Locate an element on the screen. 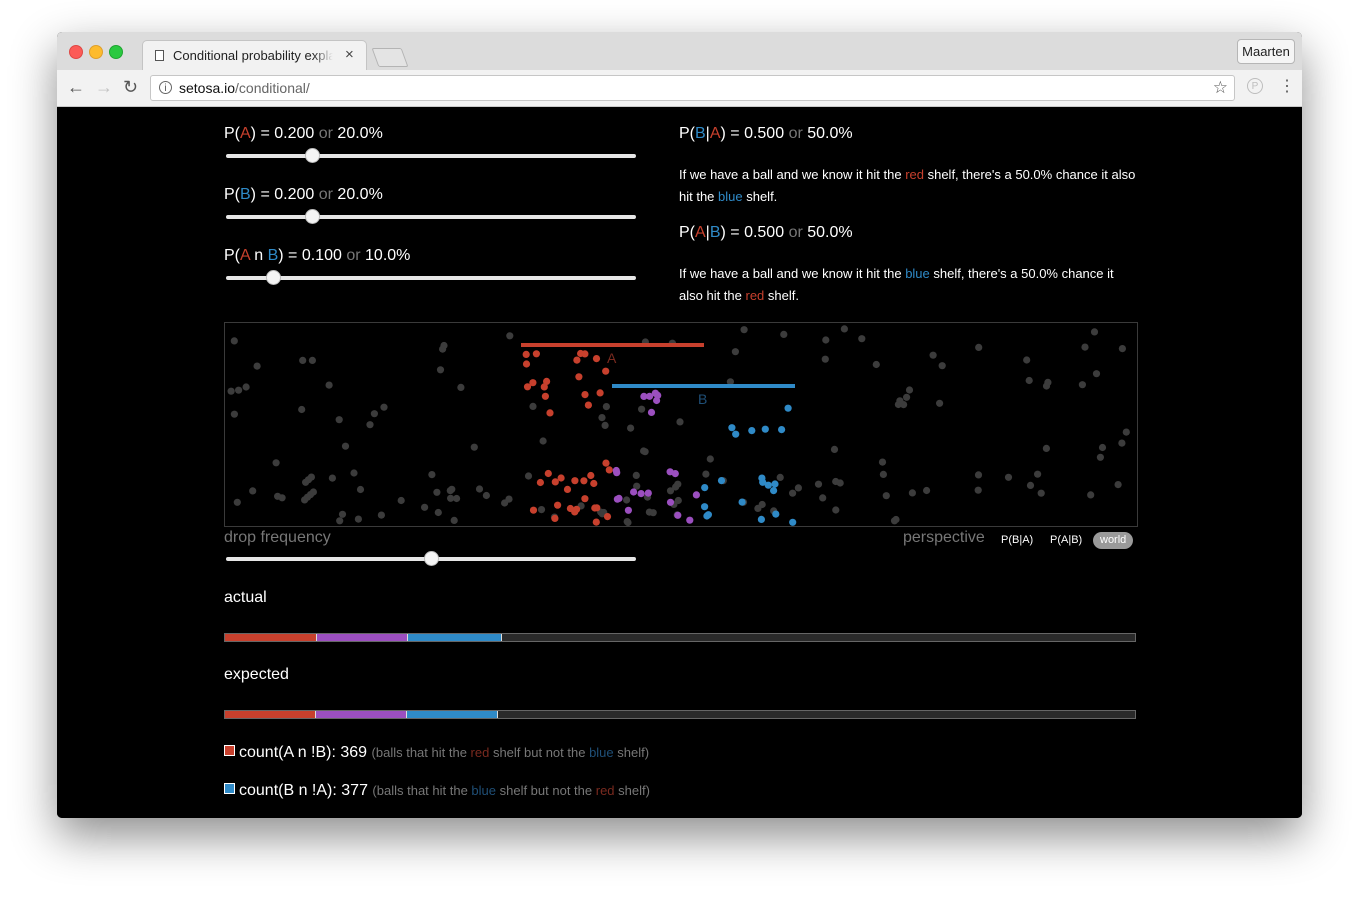 The image size is (1359, 900). info-icon: i is located at coordinates (165, 87).